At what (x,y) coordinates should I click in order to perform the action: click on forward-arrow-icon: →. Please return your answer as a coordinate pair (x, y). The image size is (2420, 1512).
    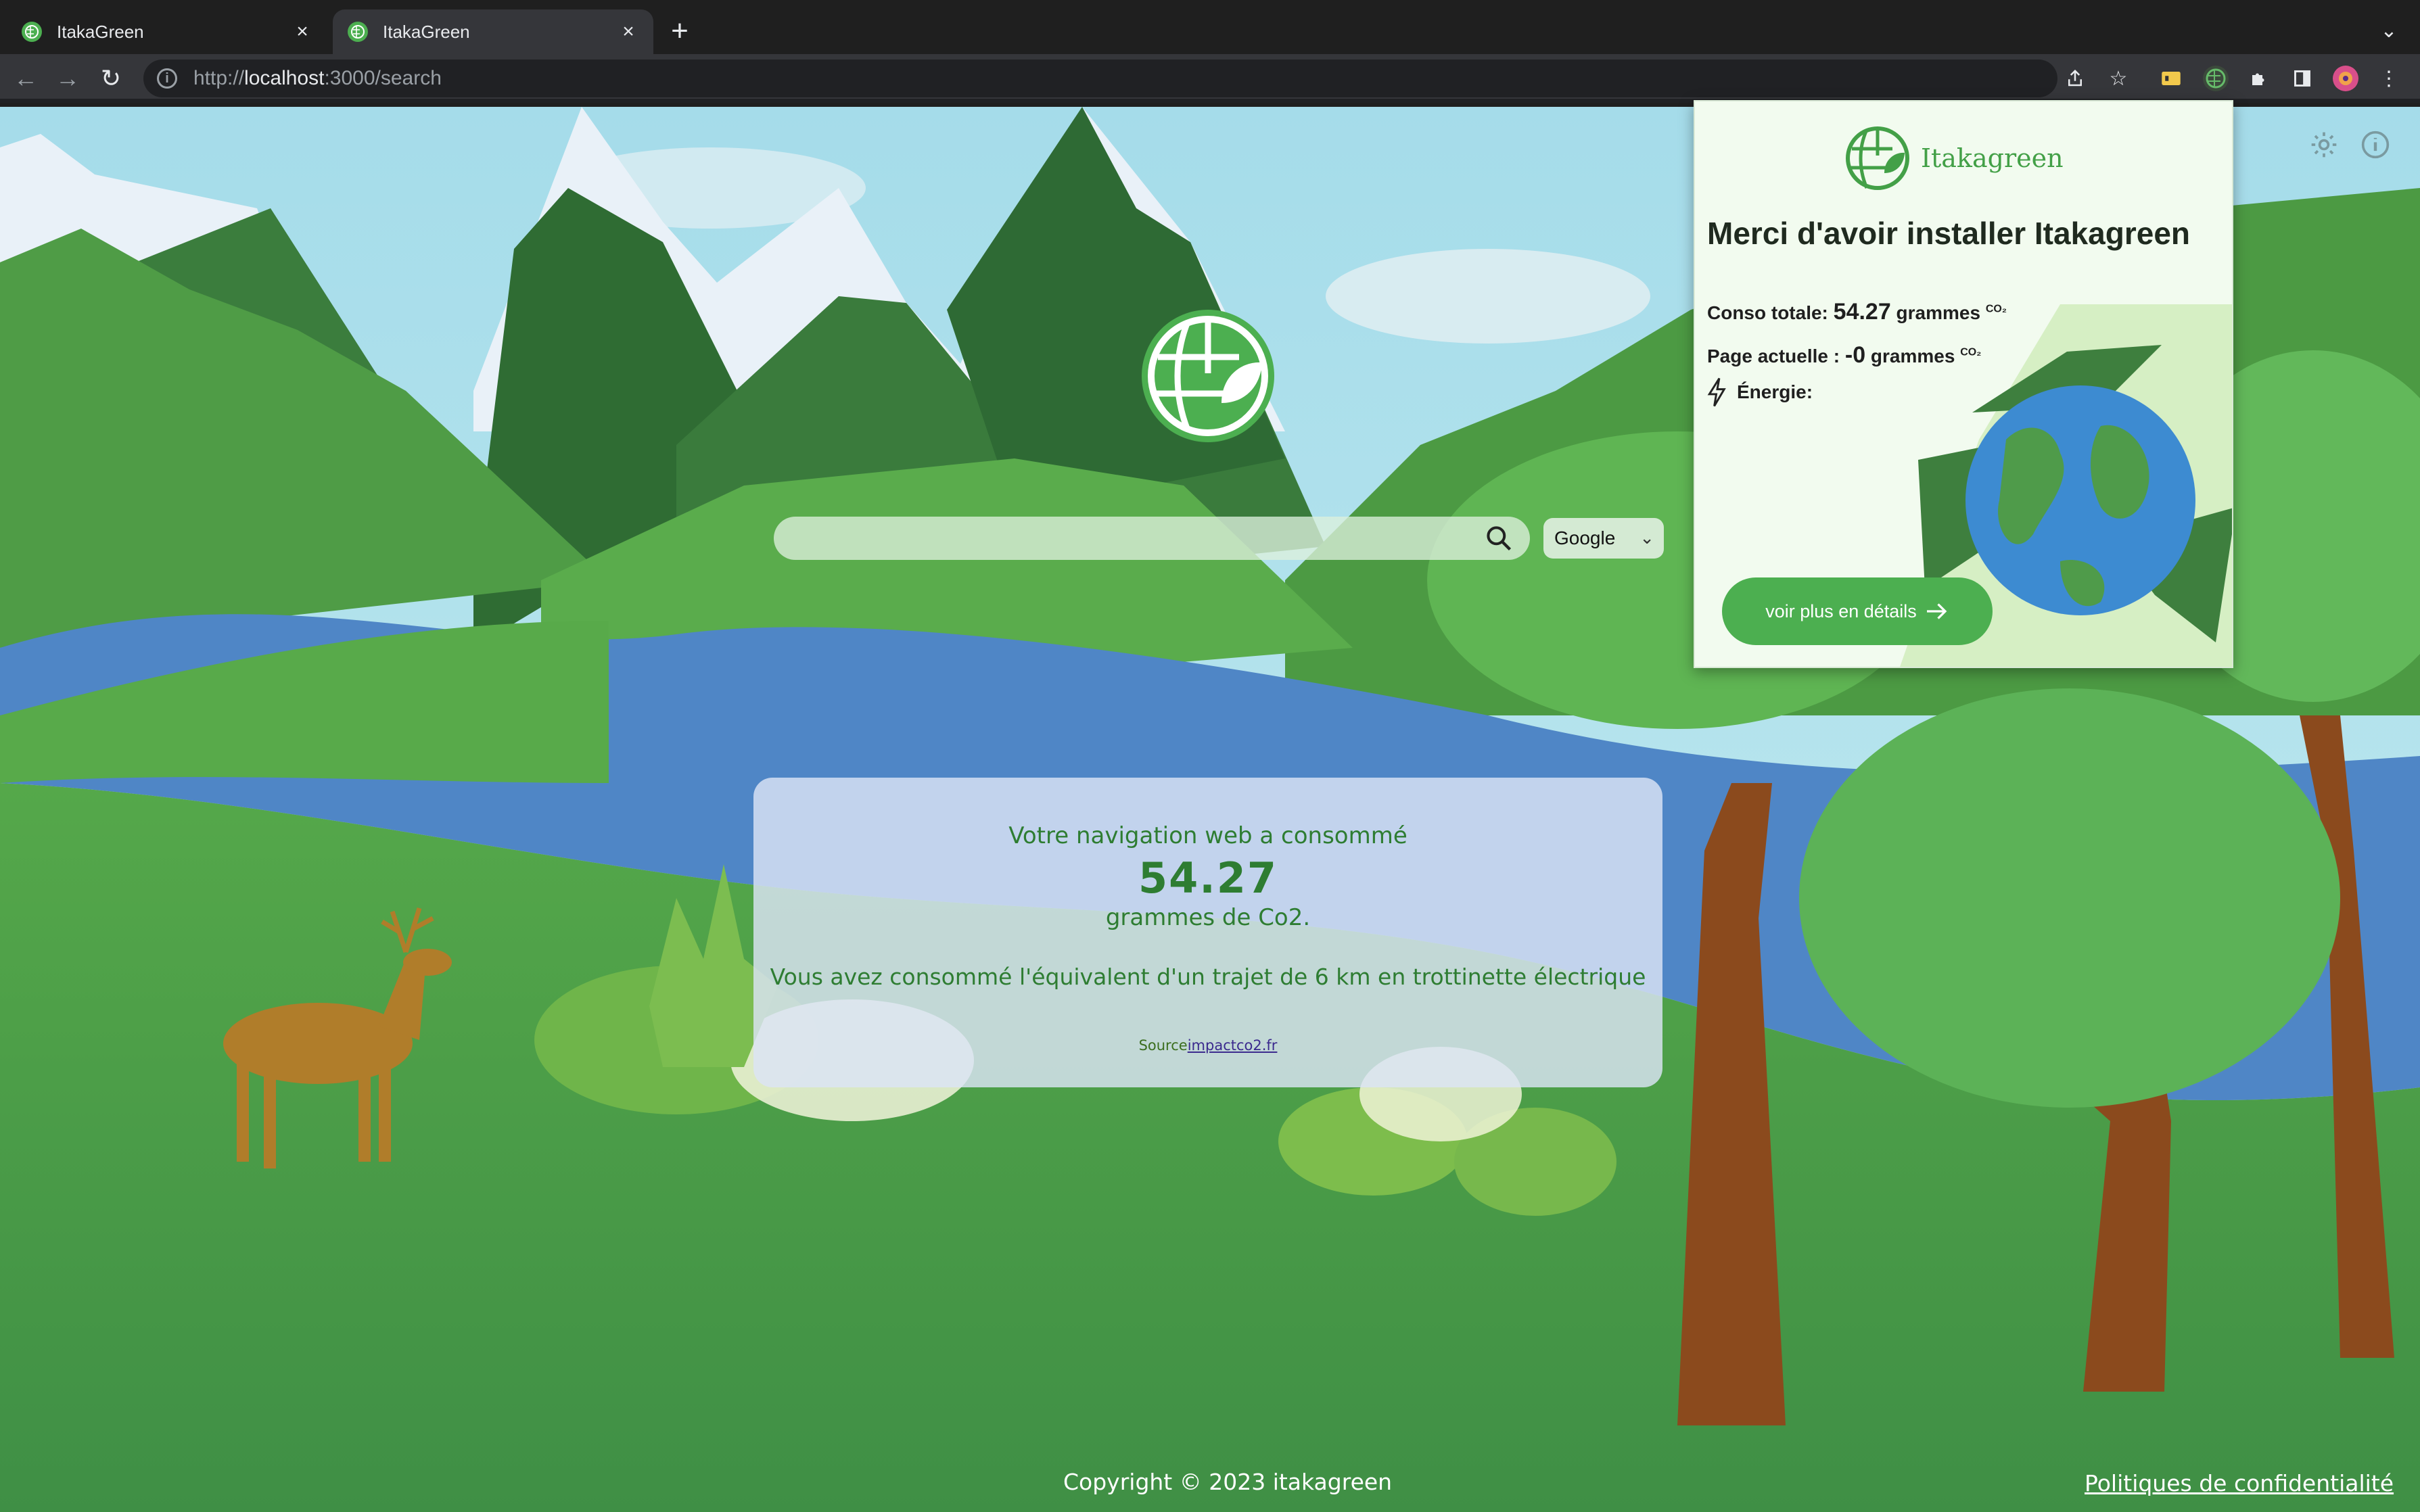
    Looking at the image, I should click on (67, 78).